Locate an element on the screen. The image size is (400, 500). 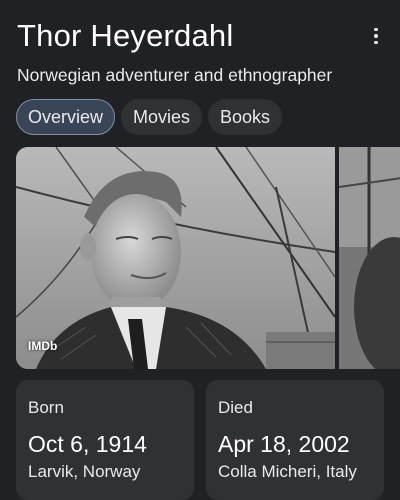
page-title: Thor Heyerdahl is located at coordinates (125, 35).